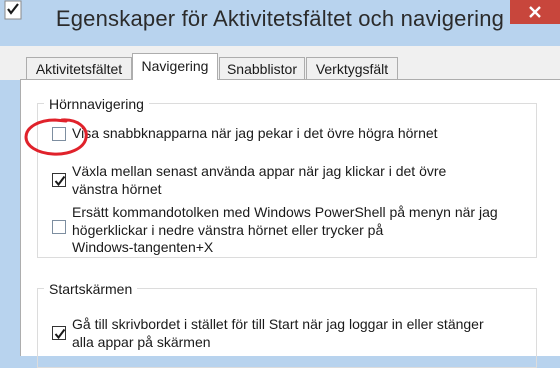 The width and height of the screenshot is (560, 368). I want to click on close-icon, so click(535, 12).